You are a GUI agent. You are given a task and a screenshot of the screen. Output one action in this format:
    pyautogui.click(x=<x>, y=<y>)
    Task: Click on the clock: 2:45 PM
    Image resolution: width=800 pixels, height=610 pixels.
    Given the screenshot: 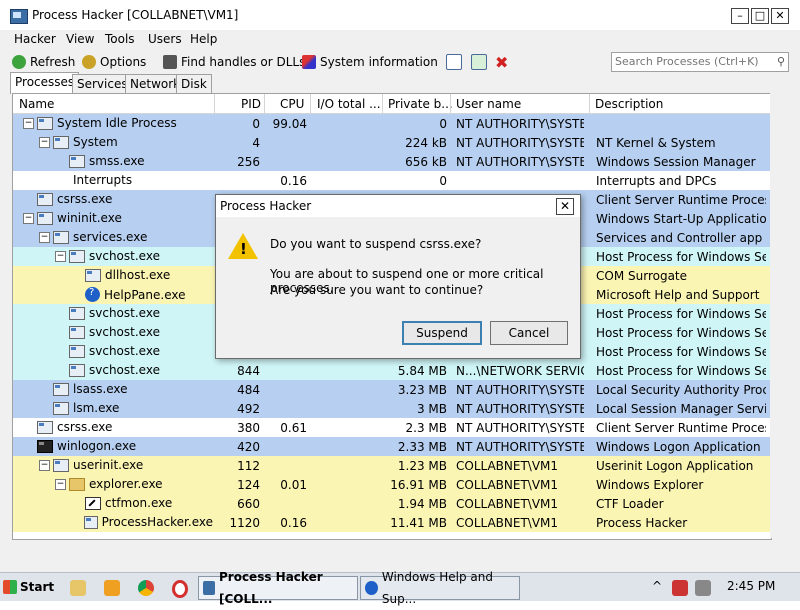 What is the action you would take?
    pyautogui.click(x=751, y=586)
    